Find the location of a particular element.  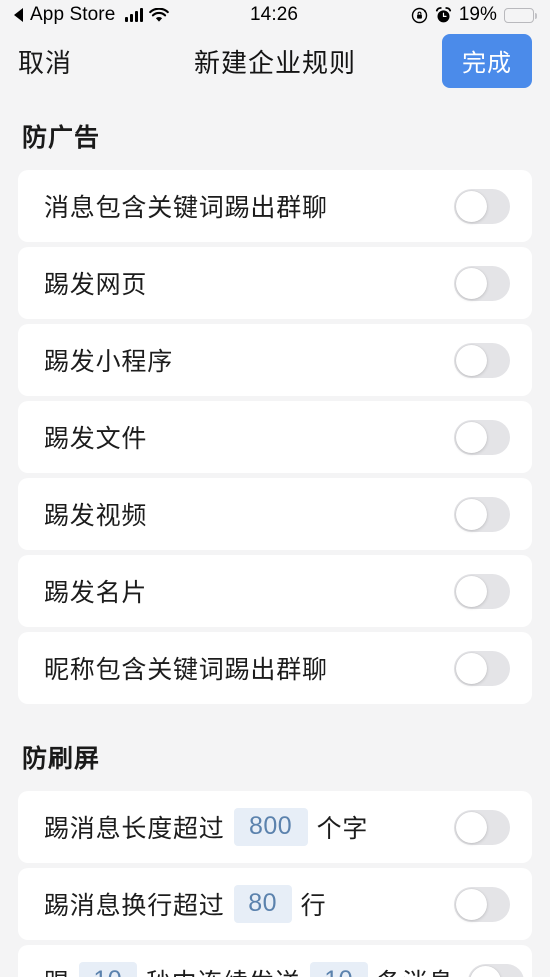

row-text-segment: 个字 is located at coordinates (342, 829).